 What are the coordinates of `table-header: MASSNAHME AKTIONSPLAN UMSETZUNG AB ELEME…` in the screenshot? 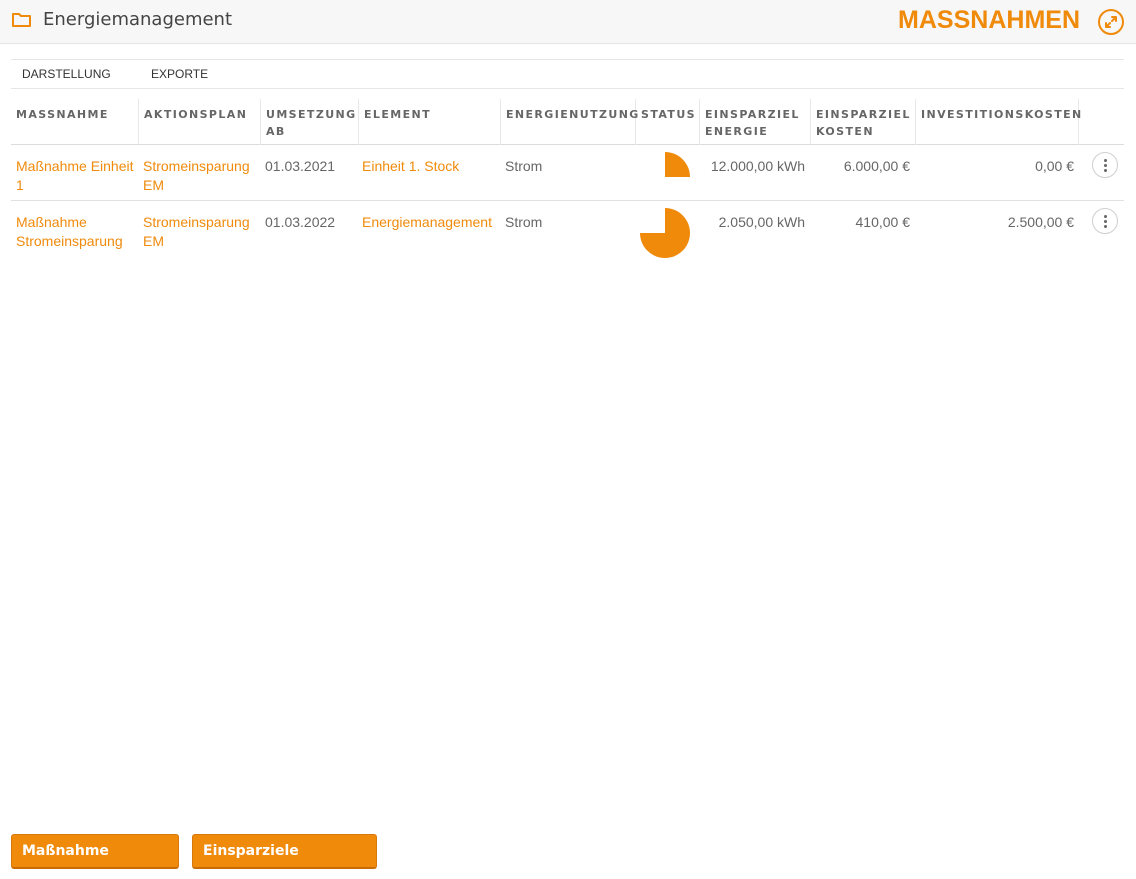 It's located at (567, 122).